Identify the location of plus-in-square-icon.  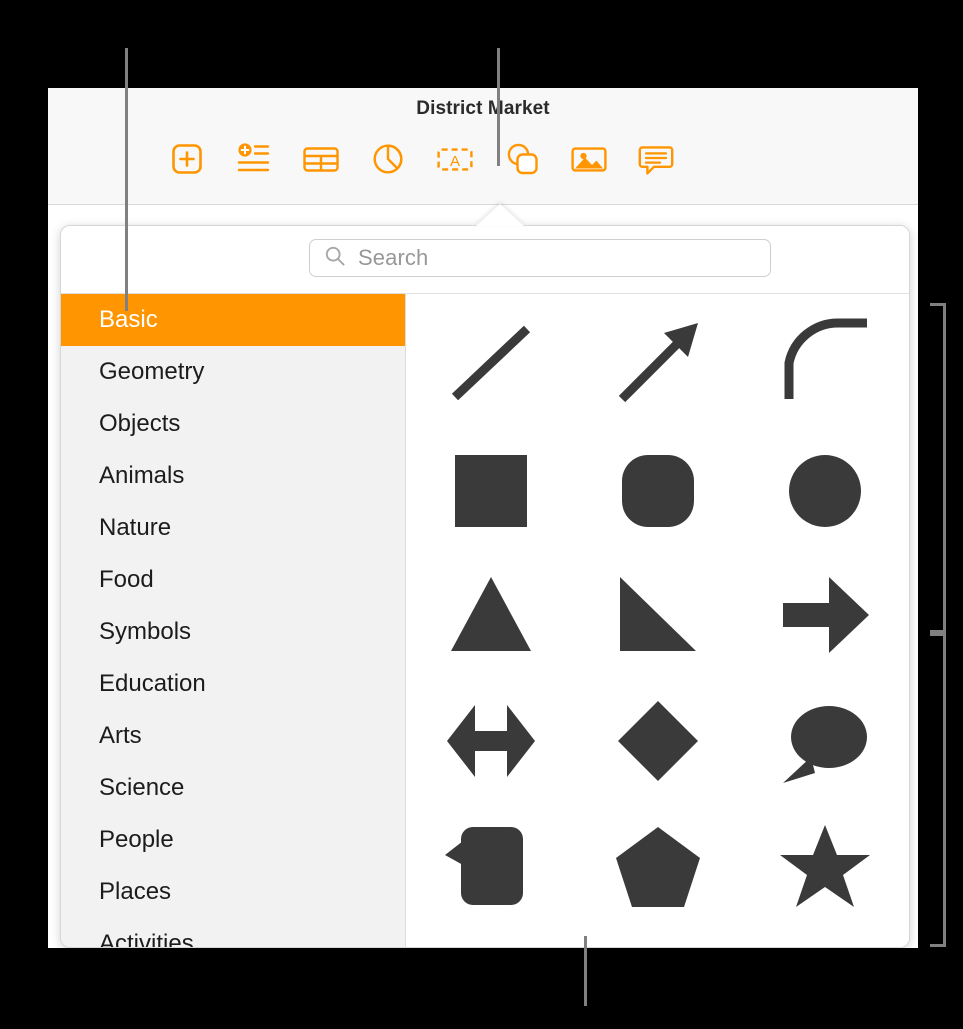
(187, 159).